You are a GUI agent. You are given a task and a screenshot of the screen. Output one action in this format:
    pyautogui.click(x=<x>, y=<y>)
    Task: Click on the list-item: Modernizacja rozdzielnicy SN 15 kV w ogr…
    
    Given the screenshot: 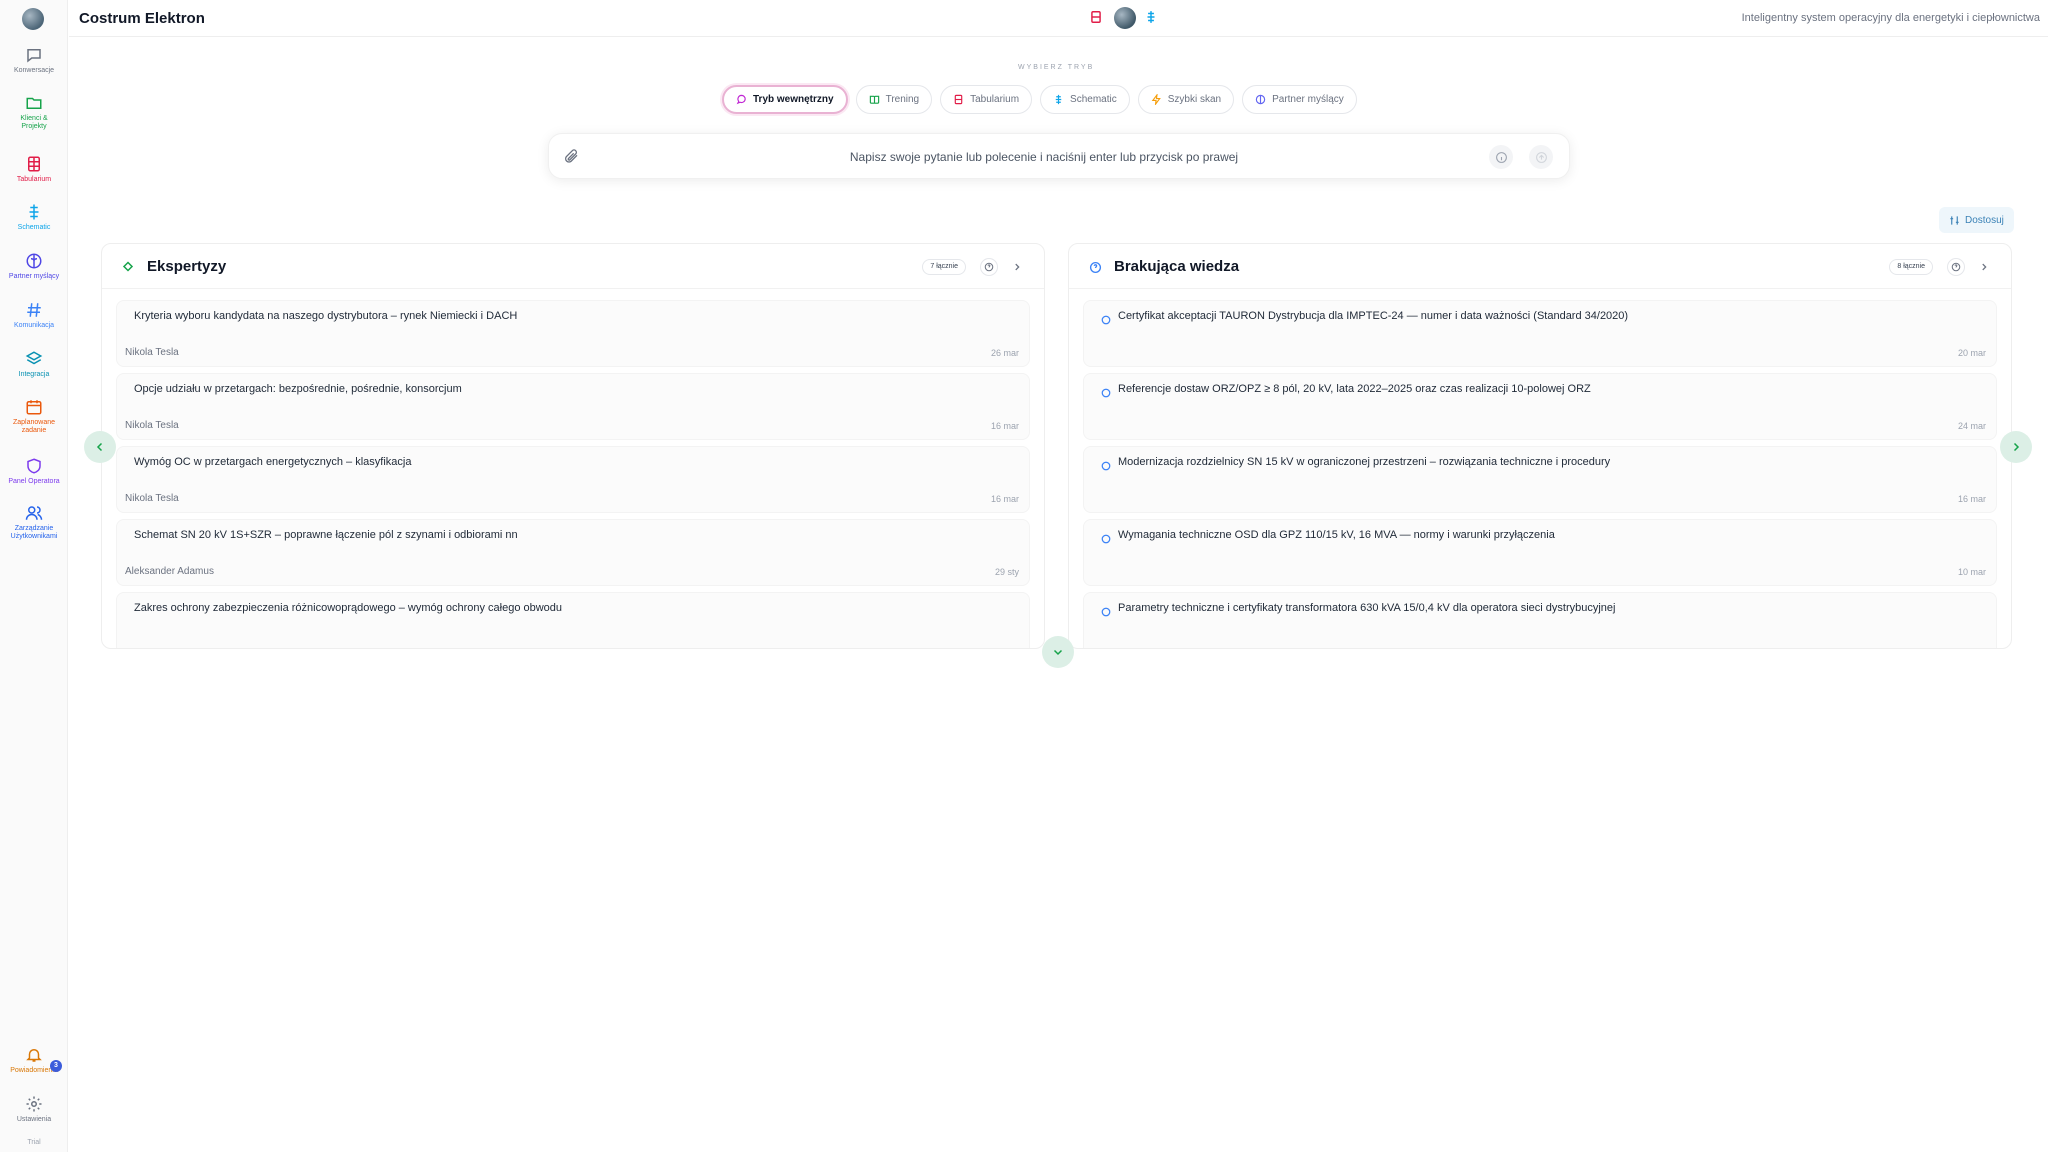 What is the action you would take?
    pyautogui.click(x=1540, y=479)
    